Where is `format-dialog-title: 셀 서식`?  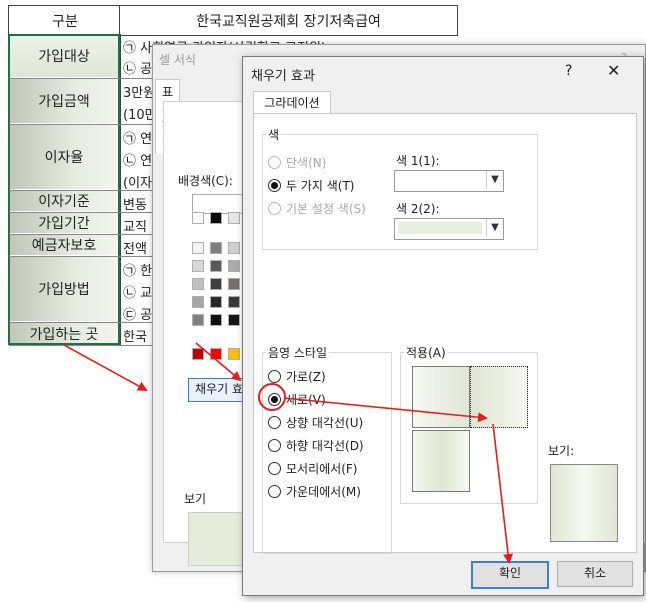
format-dialog-title: 셀 서식 is located at coordinates (177, 60).